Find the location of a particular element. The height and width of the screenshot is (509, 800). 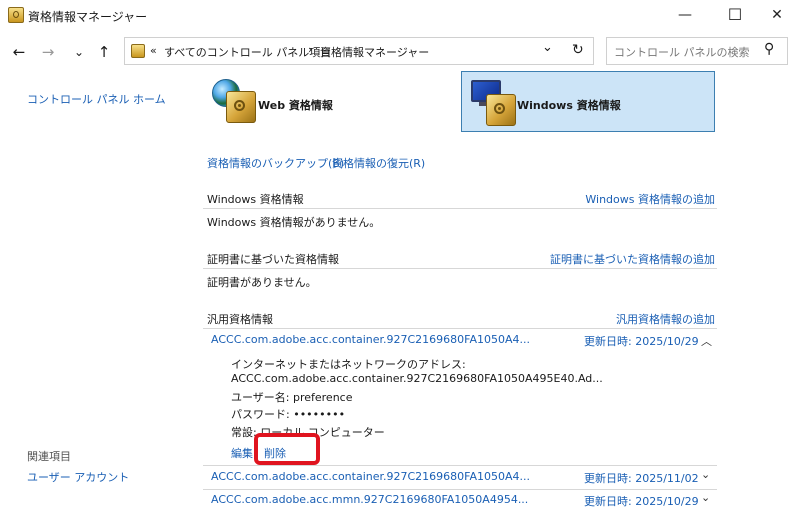

user-accounts-link: ユーザー アカウント is located at coordinates (78, 477).